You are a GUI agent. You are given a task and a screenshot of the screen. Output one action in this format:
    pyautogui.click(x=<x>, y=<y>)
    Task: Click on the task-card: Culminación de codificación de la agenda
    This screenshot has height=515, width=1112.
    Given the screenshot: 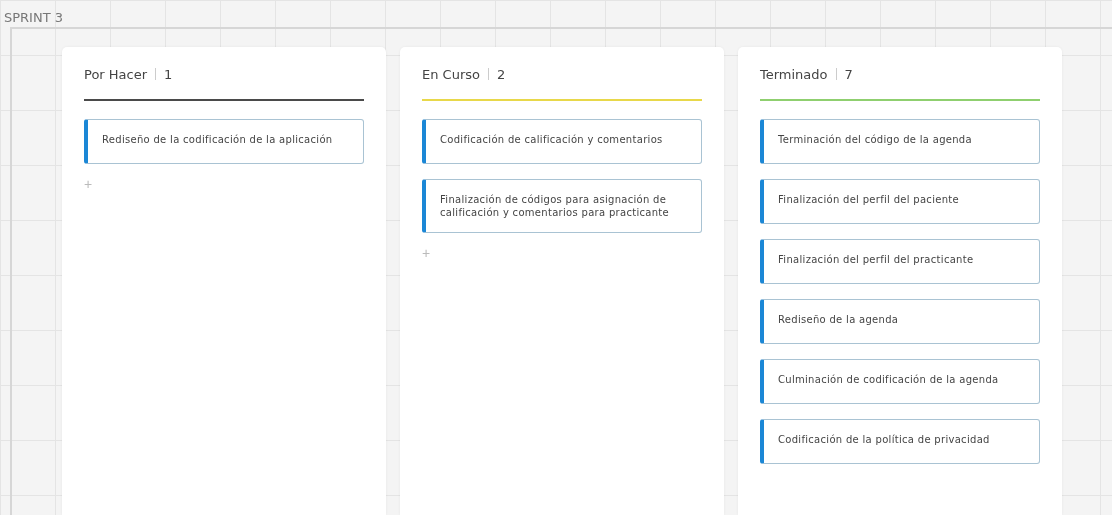 What is the action you would take?
    pyautogui.click(x=900, y=381)
    